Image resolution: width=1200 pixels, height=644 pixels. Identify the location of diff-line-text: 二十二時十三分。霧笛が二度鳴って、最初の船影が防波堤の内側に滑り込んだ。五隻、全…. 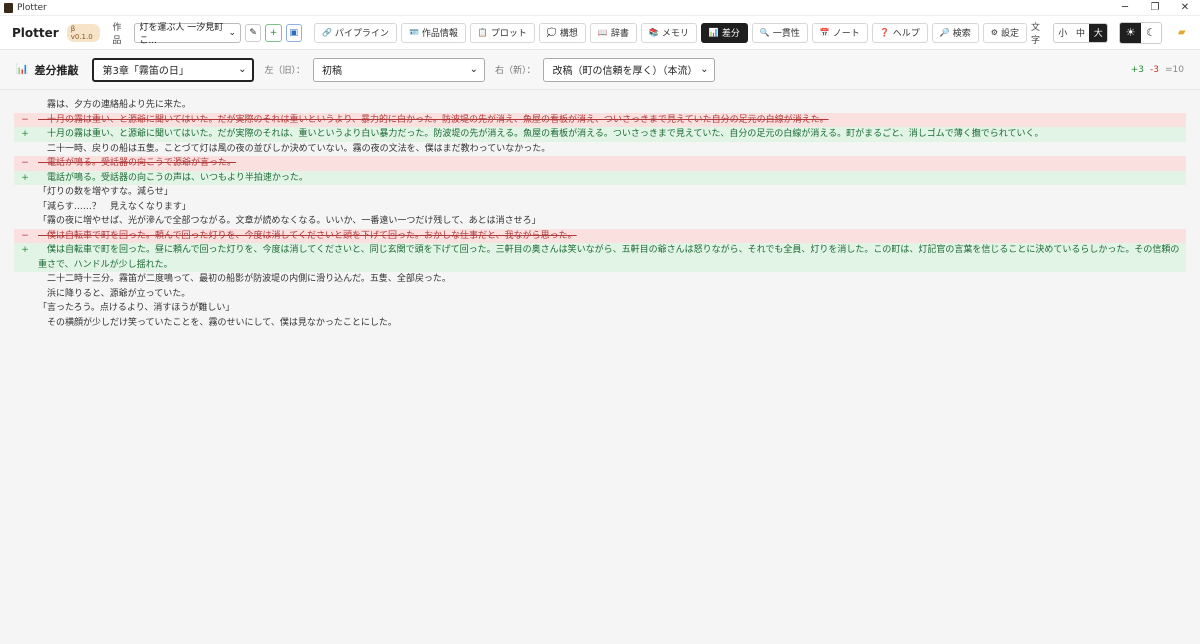
(244, 279).